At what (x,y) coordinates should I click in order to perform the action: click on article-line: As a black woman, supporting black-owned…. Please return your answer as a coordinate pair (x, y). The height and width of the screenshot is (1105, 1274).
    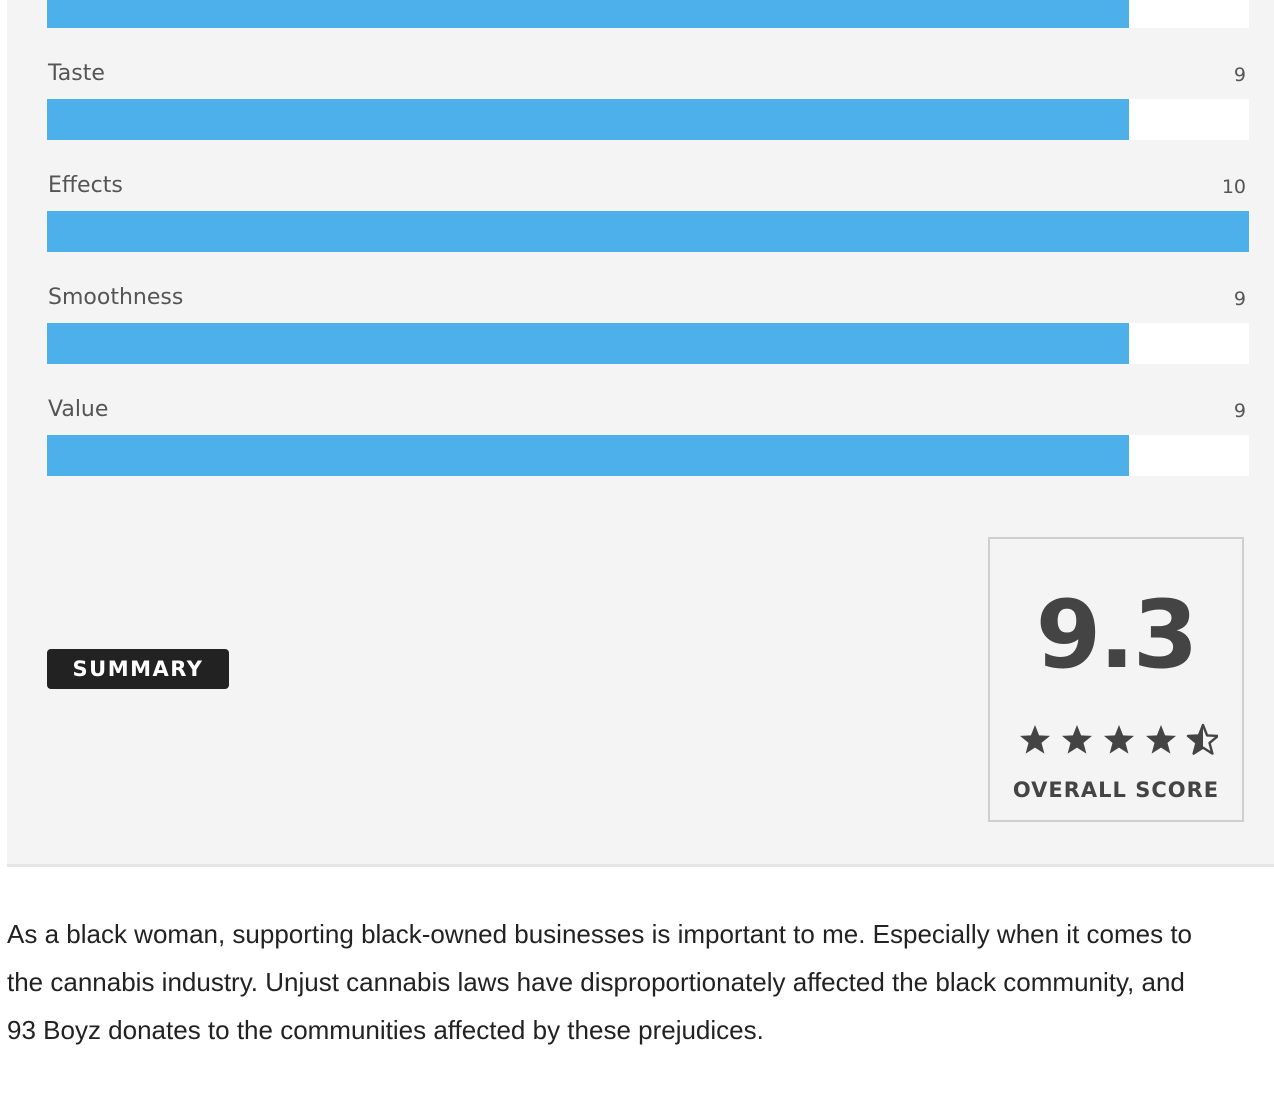
    Looking at the image, I should click on (600, 934).